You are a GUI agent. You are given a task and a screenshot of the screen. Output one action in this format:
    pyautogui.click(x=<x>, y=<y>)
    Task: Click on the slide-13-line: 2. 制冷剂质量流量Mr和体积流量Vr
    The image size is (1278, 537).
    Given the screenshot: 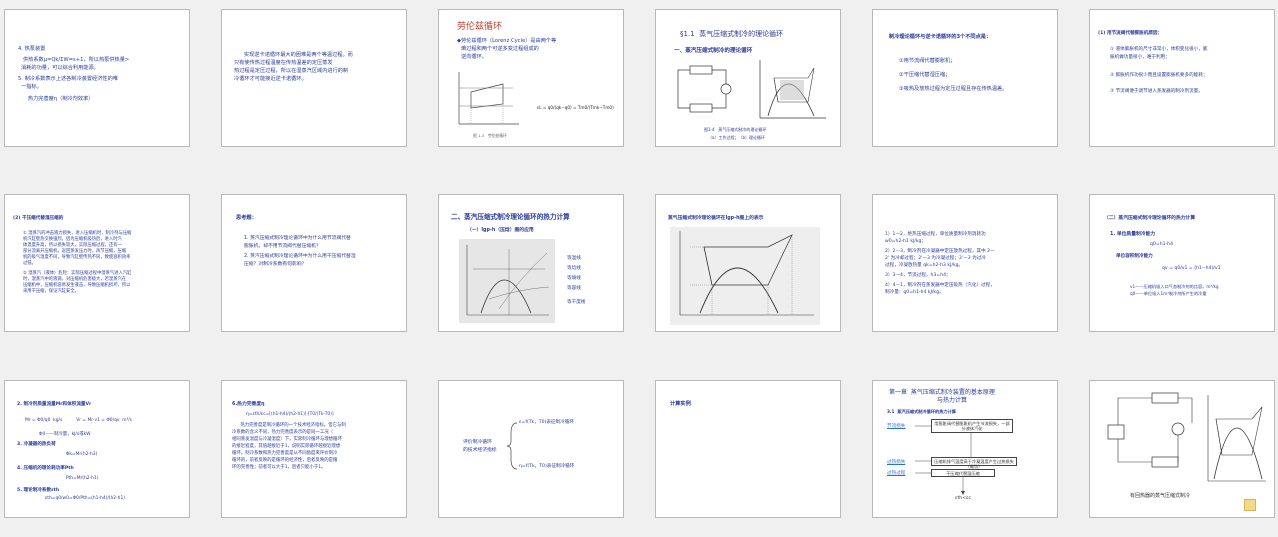 What is the action you would take?
    pyautogui.click(x=54, y=404)
    